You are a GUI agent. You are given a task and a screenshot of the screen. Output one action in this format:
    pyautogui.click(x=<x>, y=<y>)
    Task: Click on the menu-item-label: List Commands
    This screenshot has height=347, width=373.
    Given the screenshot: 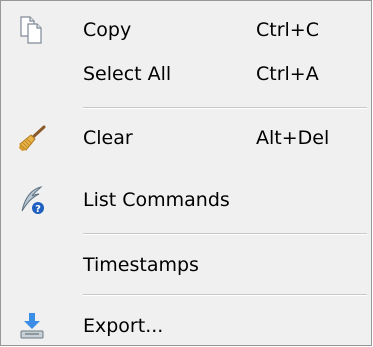 What is the action you would take?
    pyautogui.click(x=156, y=200)
    